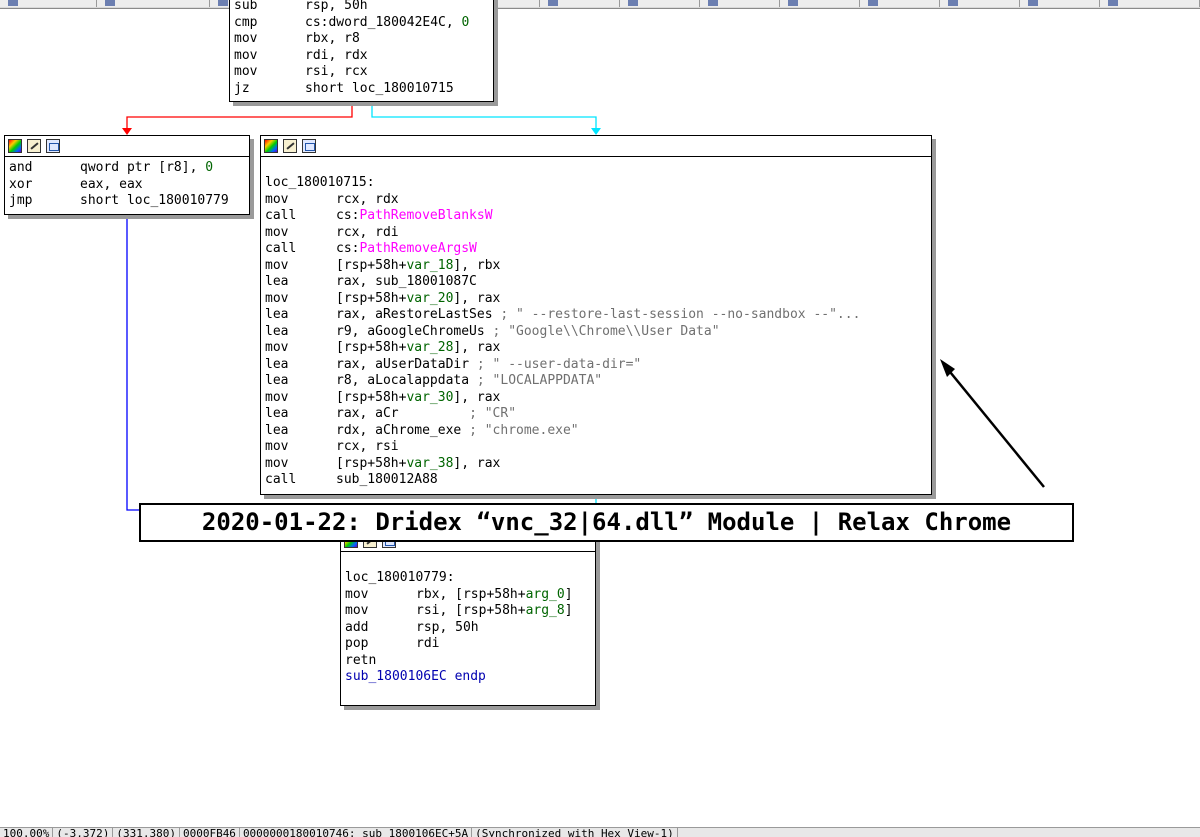 This screenshot has width=1200, height=837. I want to click on instruction-line: pop rdi, so click(468, 644).